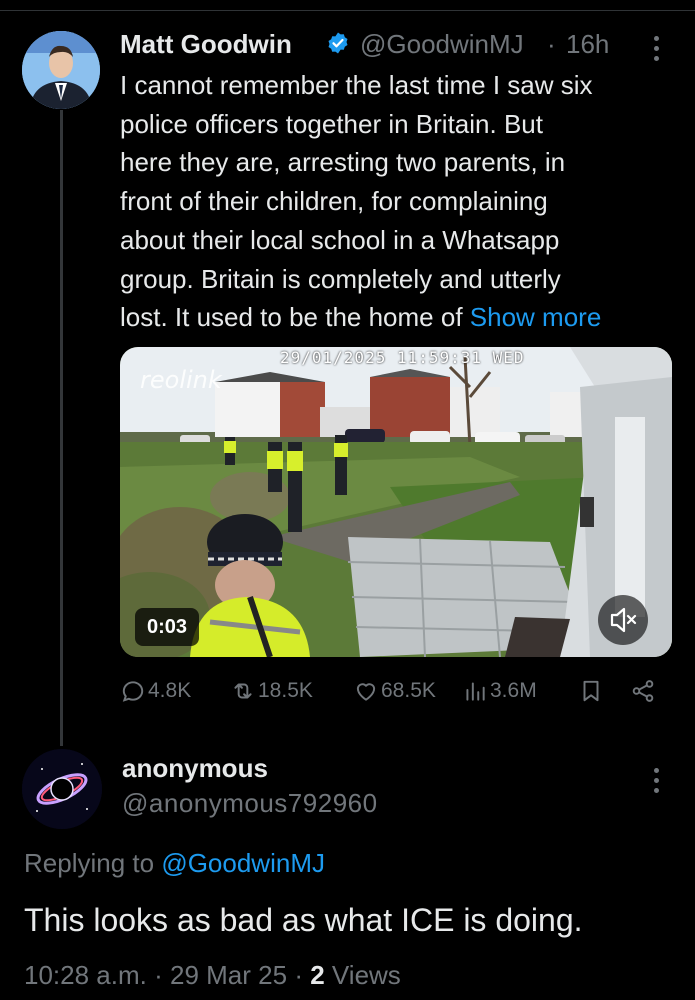 The image size is (695, 1000). I want to click on repost-button: 18.5K, so click(271, 691).